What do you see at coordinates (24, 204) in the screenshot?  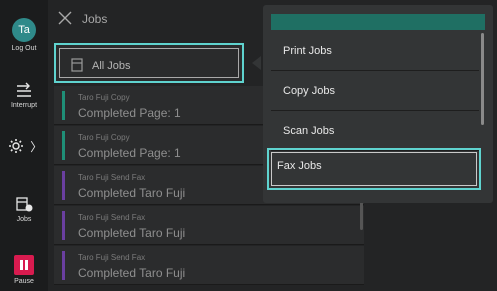 I see `jobs-icon` at bounding box center [24, 204].